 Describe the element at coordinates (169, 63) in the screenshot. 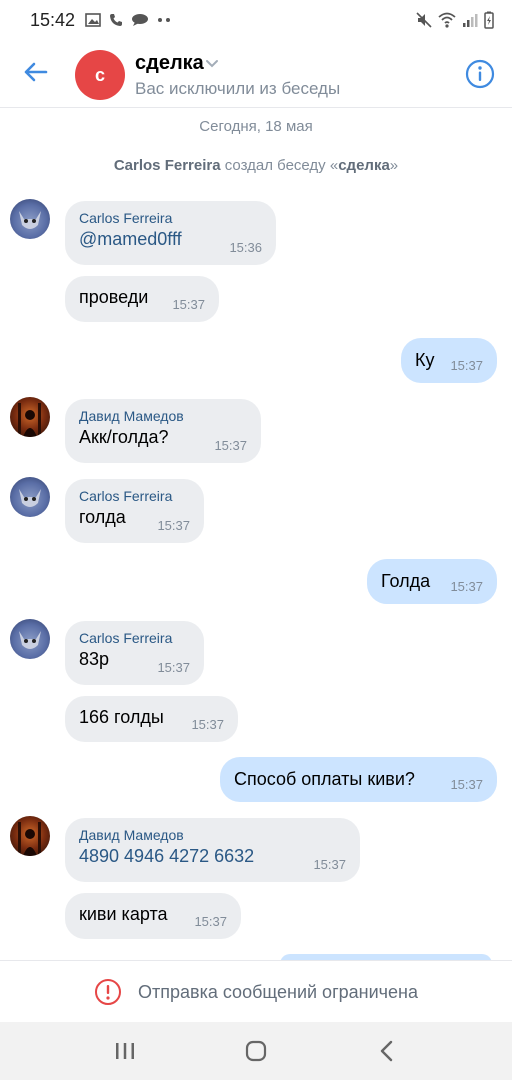

I see `chat-title: сделка` at that location.